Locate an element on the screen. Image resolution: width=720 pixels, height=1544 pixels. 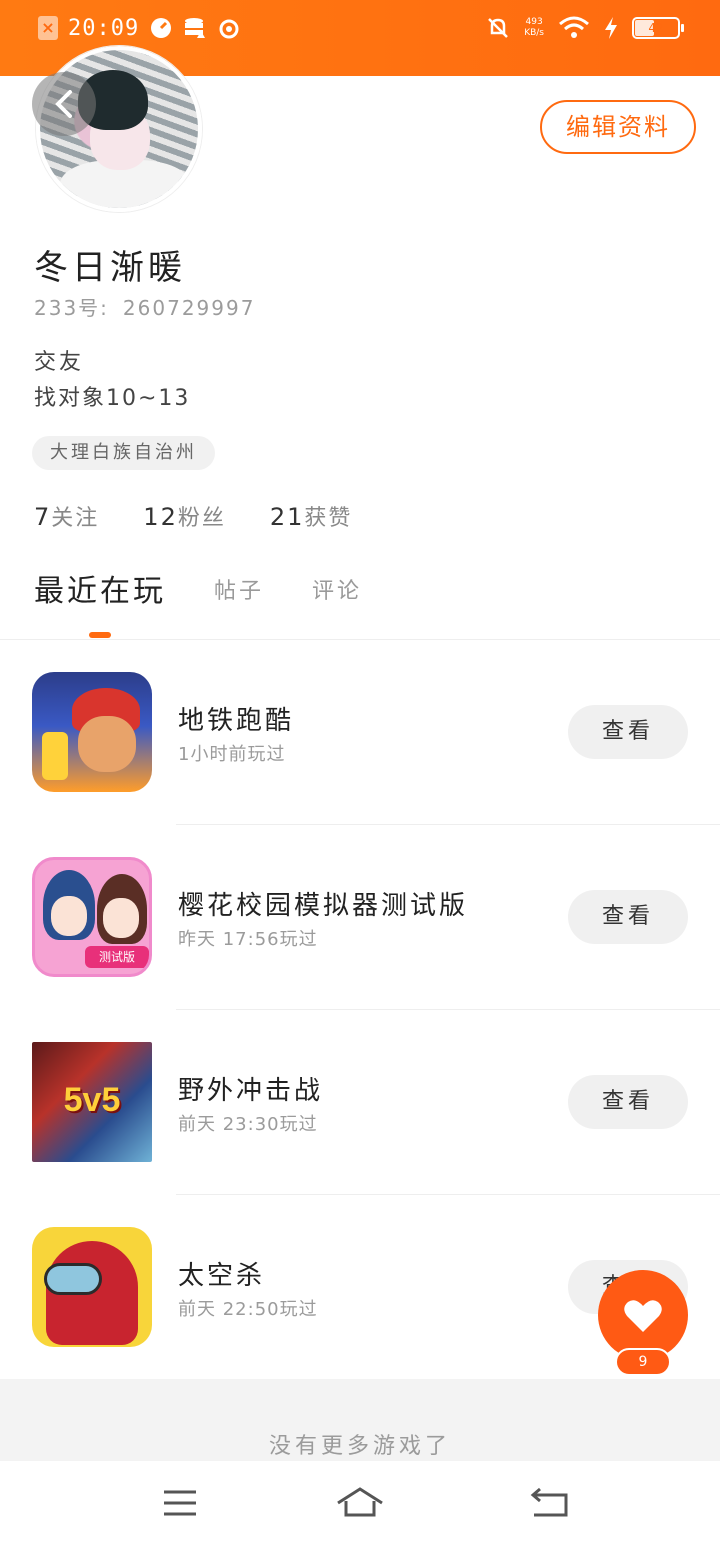
status-right: 493 KB/s 42 is located at coordinates (585, 28).